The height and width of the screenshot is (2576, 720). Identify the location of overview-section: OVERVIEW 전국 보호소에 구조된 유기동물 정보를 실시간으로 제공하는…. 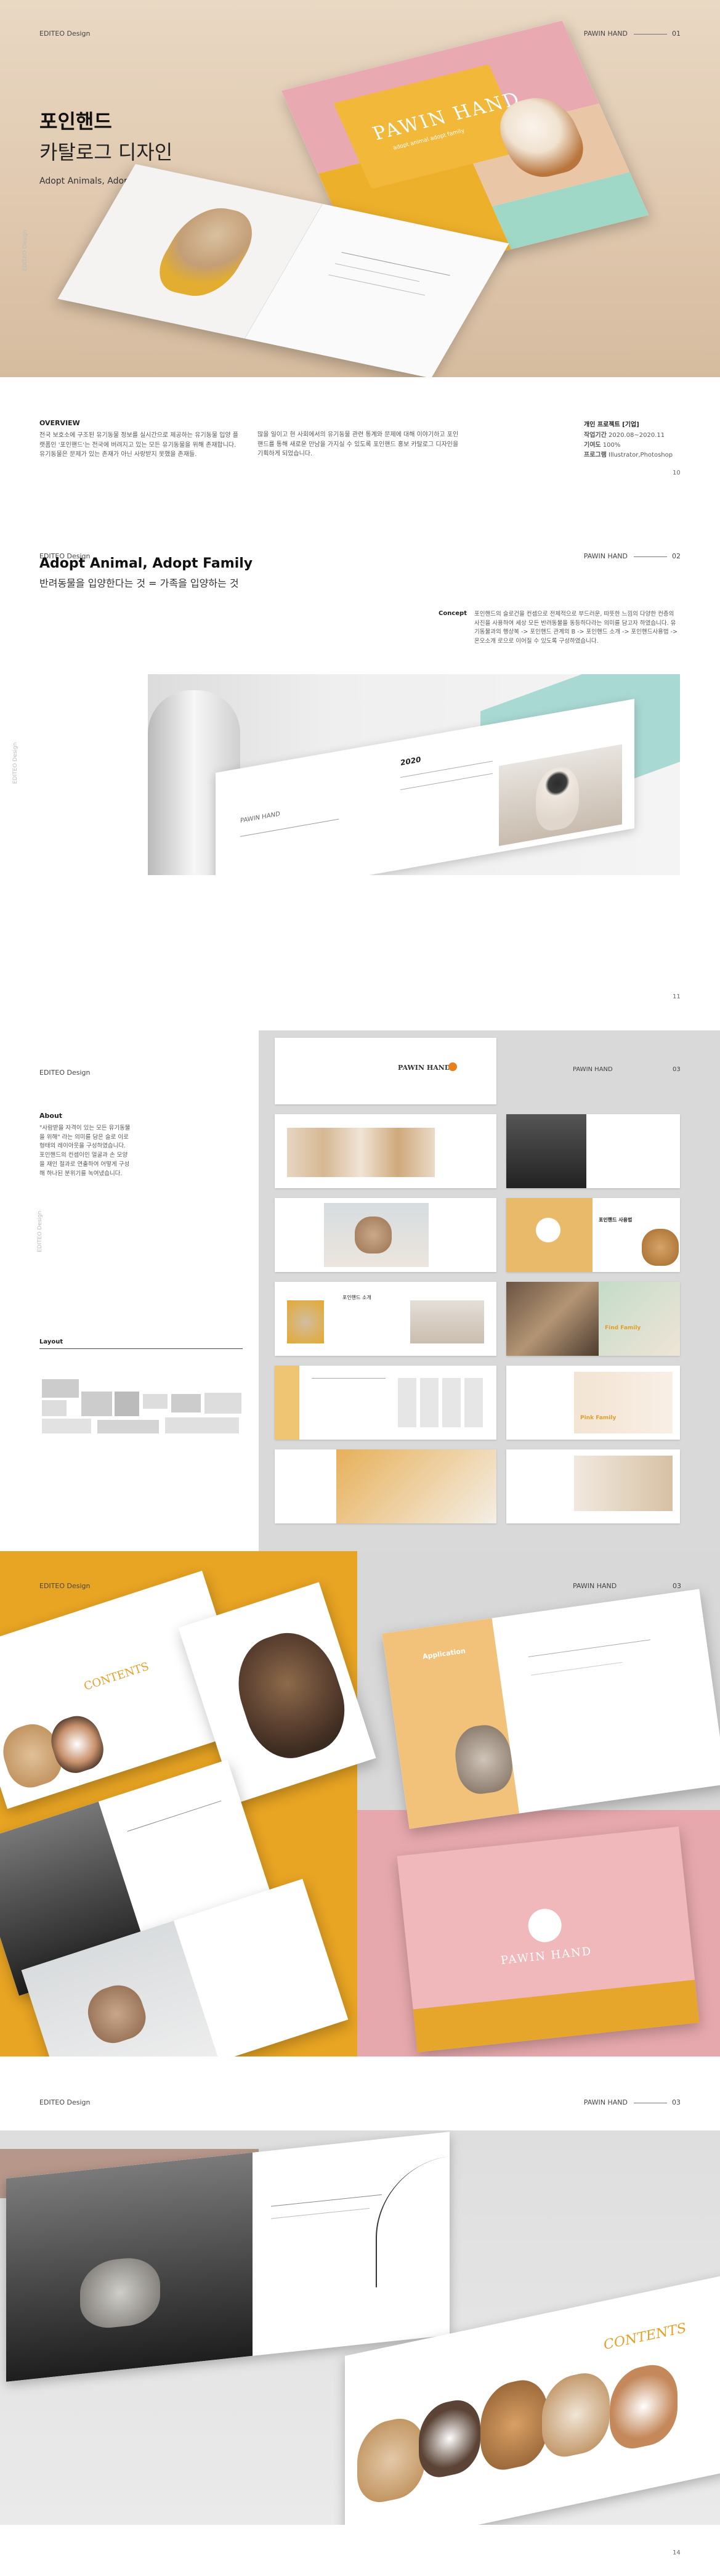
(360, 438).